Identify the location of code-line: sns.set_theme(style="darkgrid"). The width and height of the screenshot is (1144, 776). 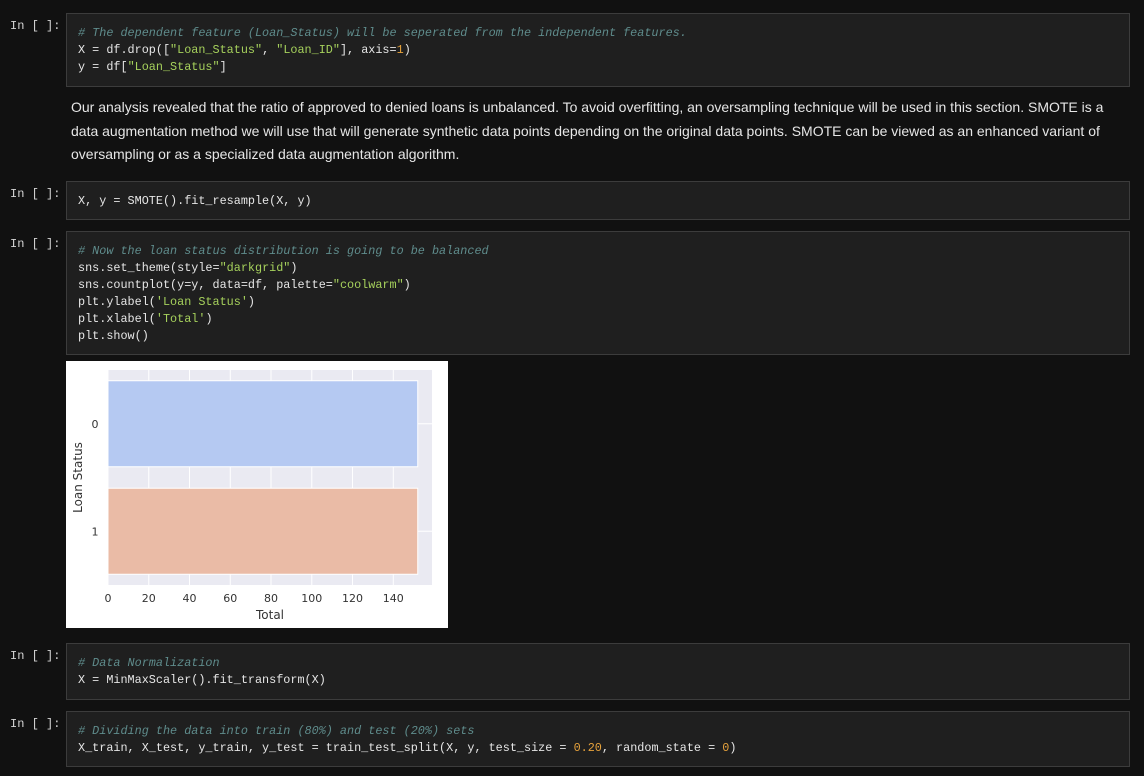
(598, 268).